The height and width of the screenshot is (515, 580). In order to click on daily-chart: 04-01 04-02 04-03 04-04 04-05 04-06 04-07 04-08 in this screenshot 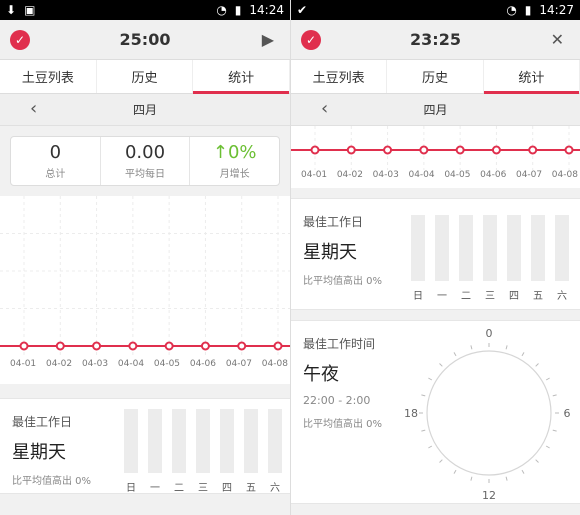, I will do `click(435, 157)`.